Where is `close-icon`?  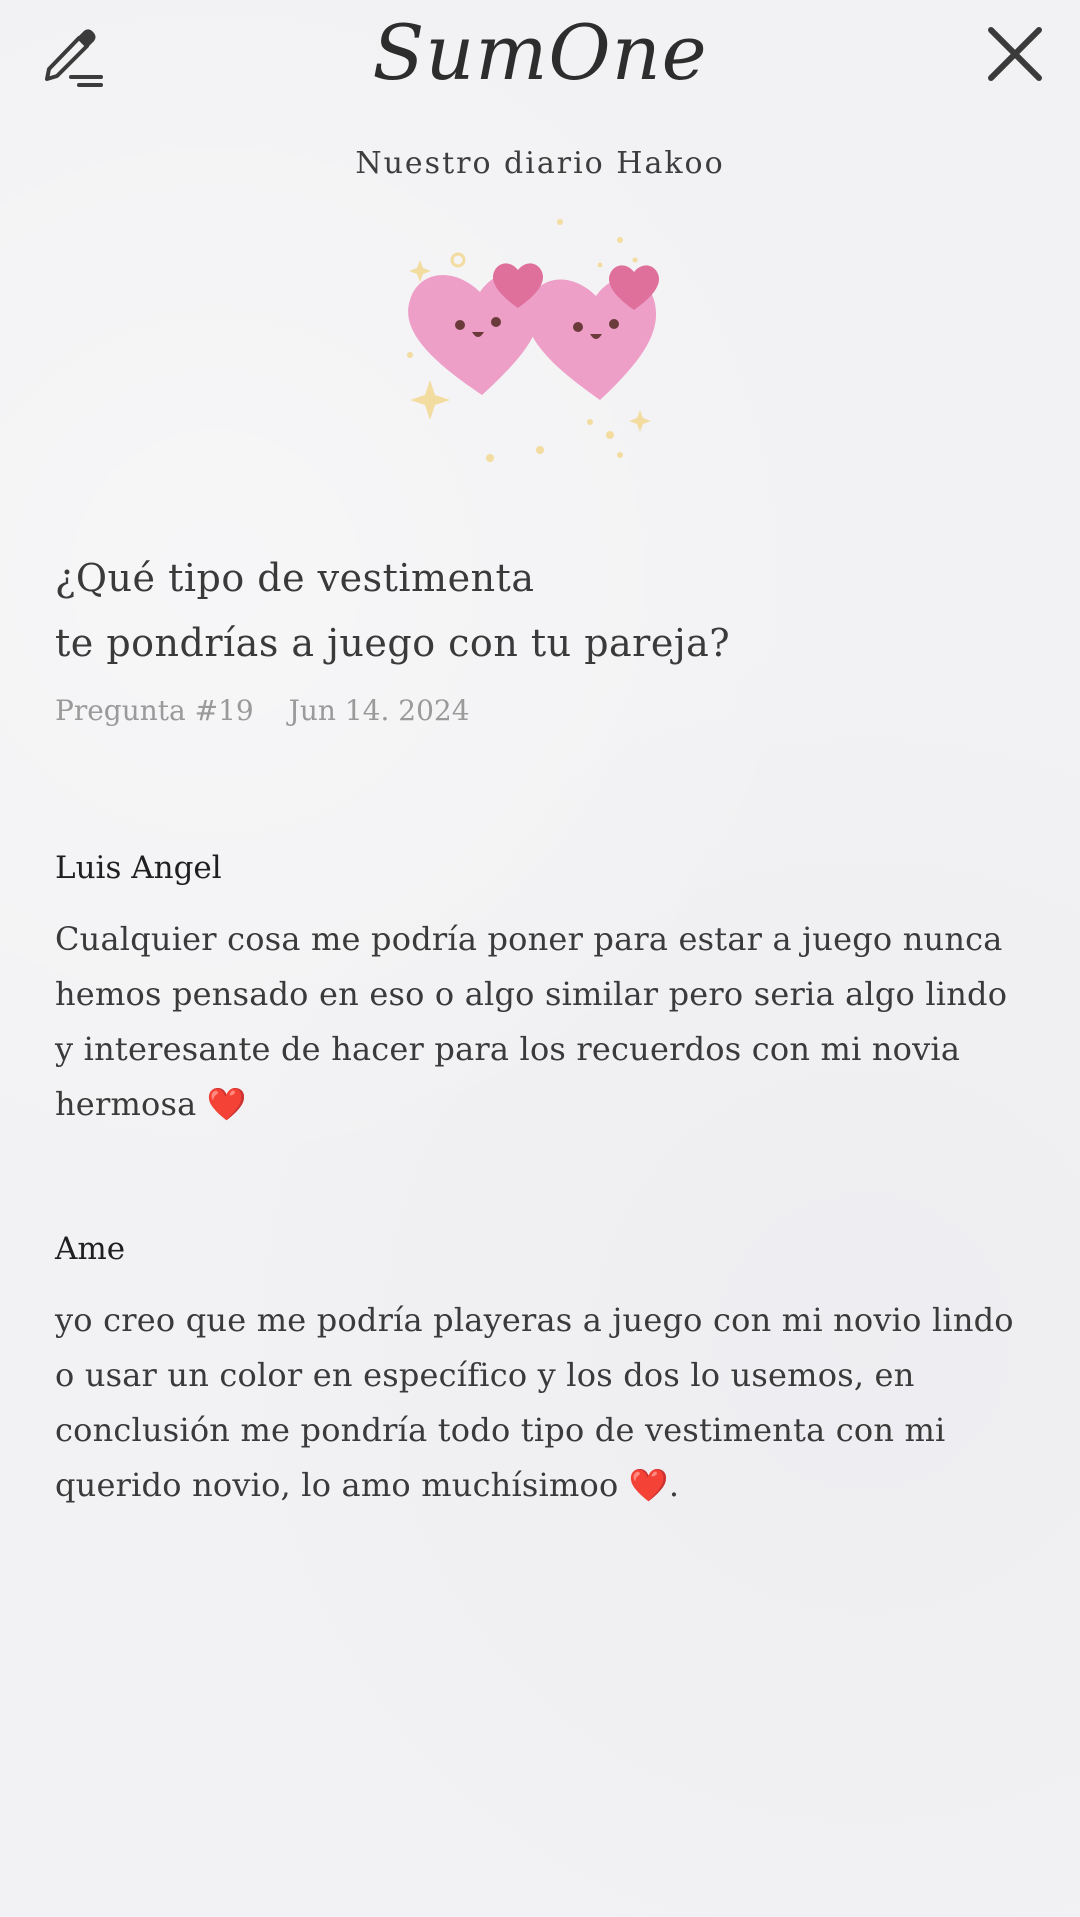
close-icon is located at coordinates (1015, 54).